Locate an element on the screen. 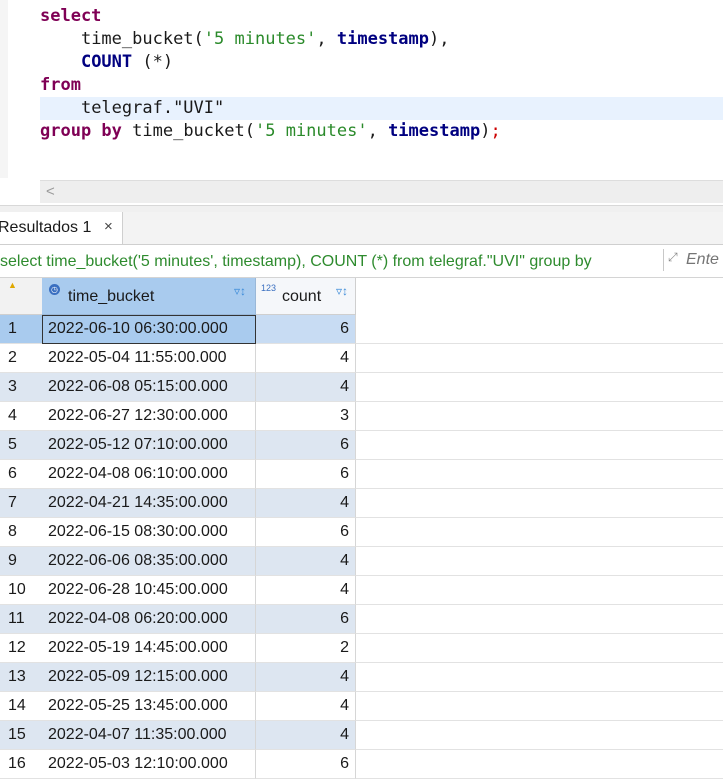 The height and width of the screenshot is (779, 723). table-row: 9 2022-06-06 08:35:00.000 4 is located at coordinates (361, 561).